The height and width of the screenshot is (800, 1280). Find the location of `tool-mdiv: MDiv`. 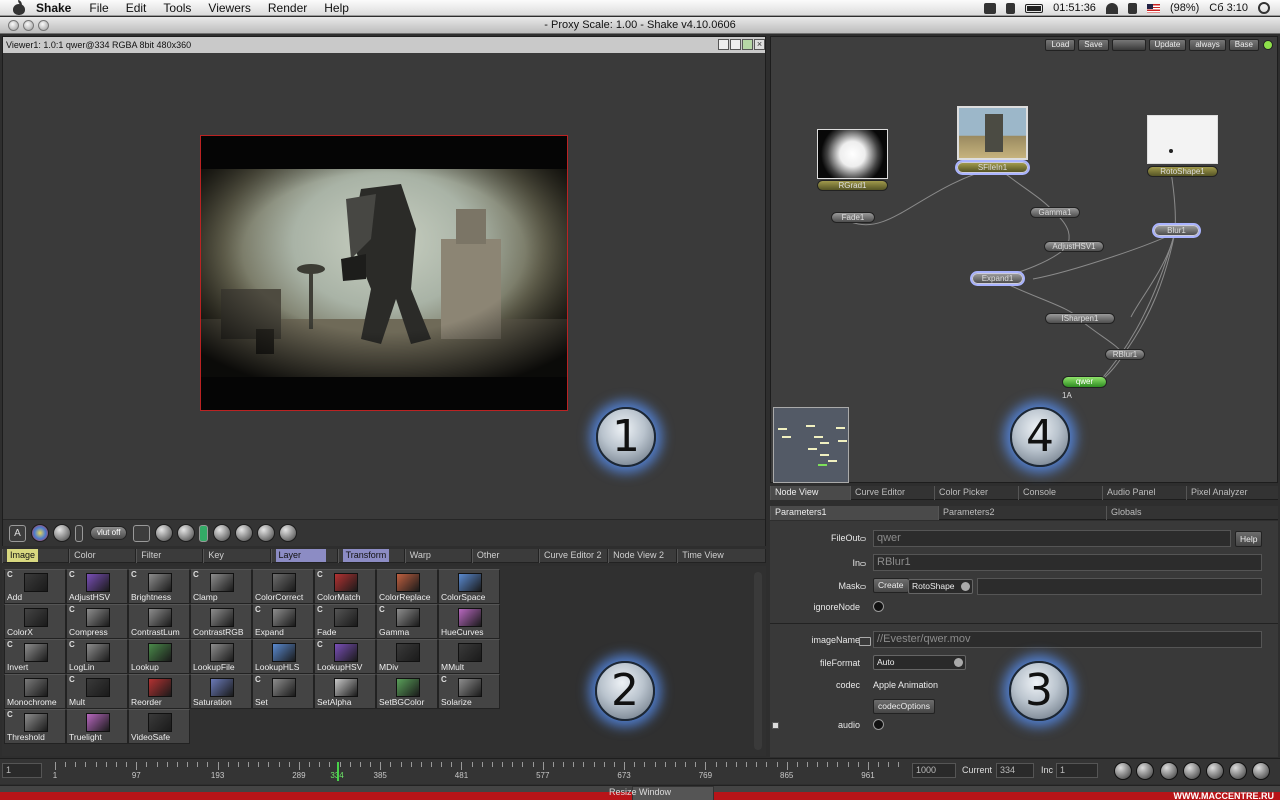

tool-mdiv: MDiv is located at coordinates (407, 656).